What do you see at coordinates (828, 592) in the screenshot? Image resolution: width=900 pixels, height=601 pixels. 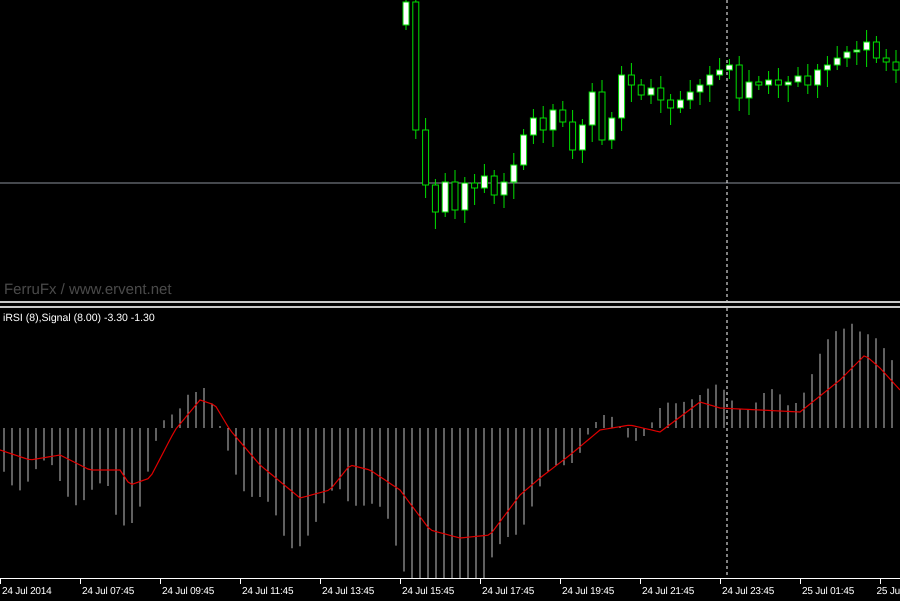 I see `axis-label: 25 Jul 01:45` at bounding box center [828, 592].